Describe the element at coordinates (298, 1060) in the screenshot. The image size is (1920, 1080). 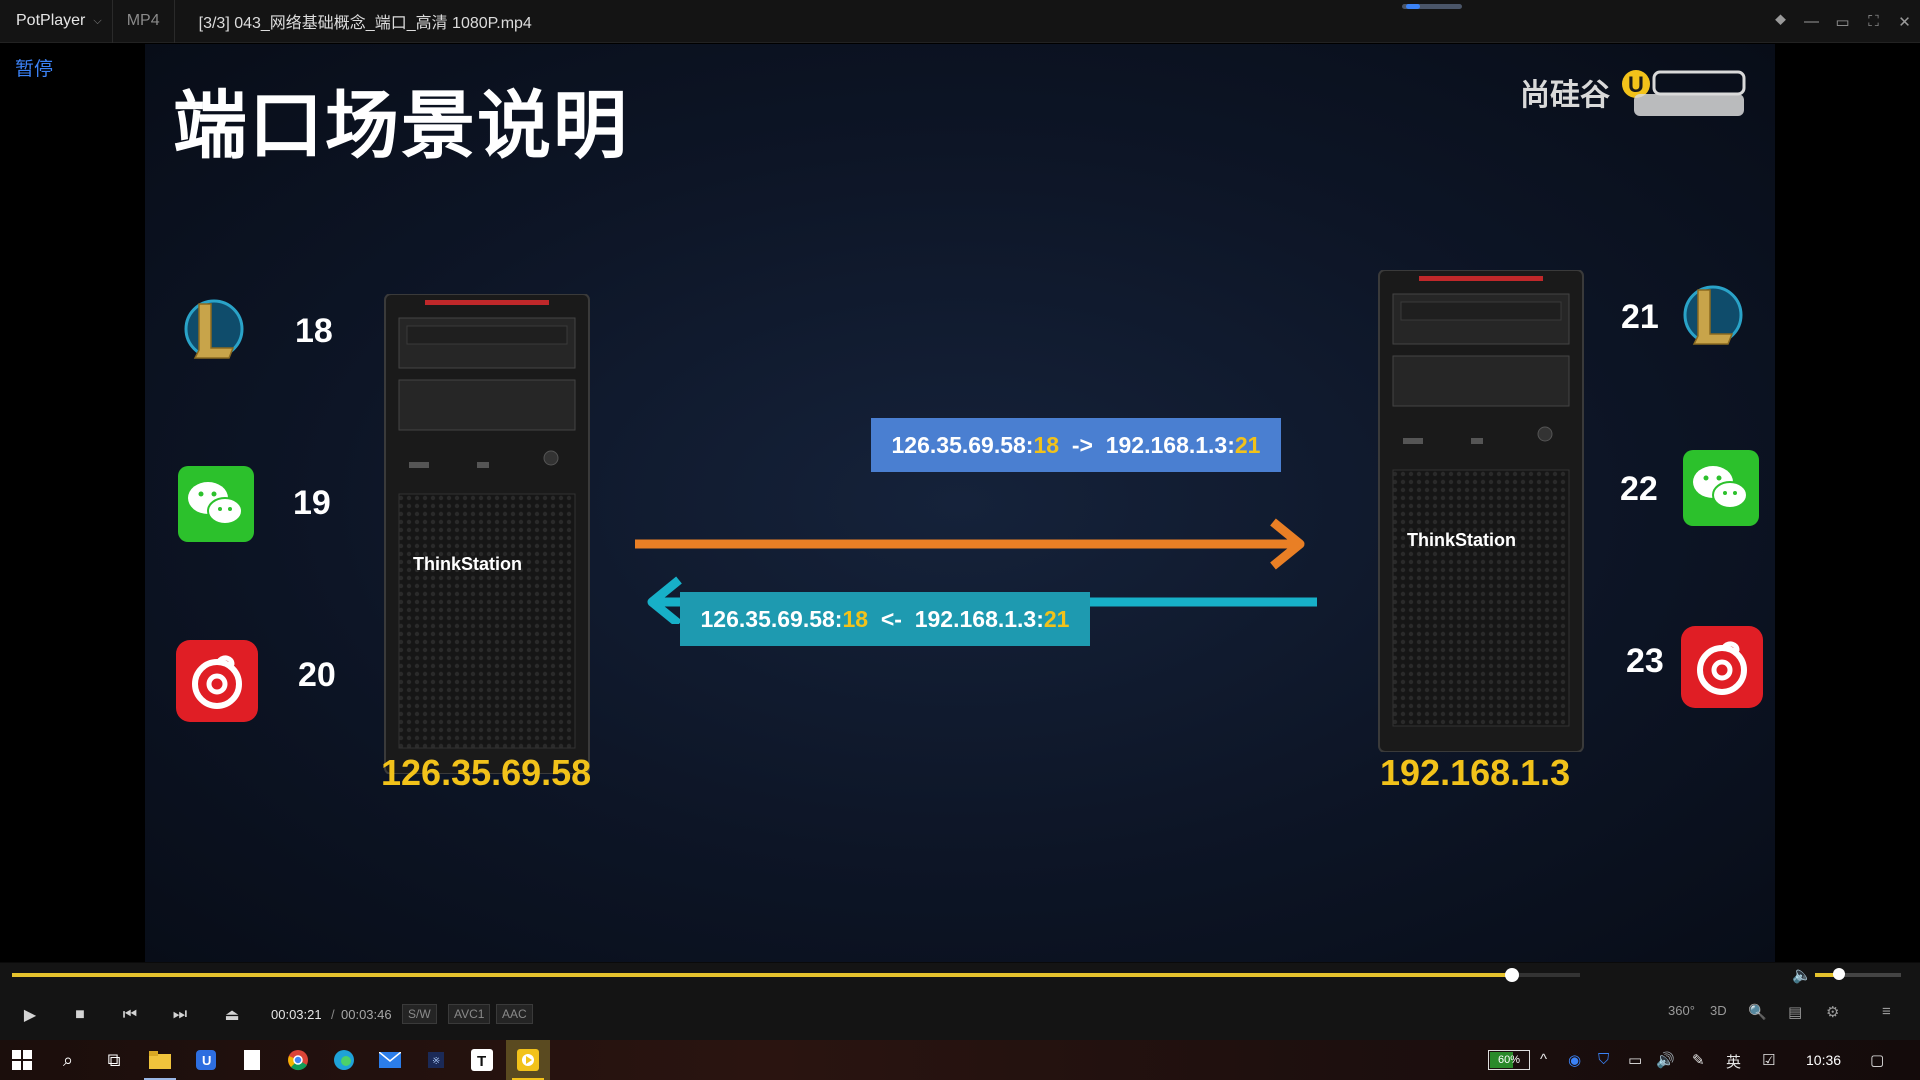
I see `chrome-icon` at that location.